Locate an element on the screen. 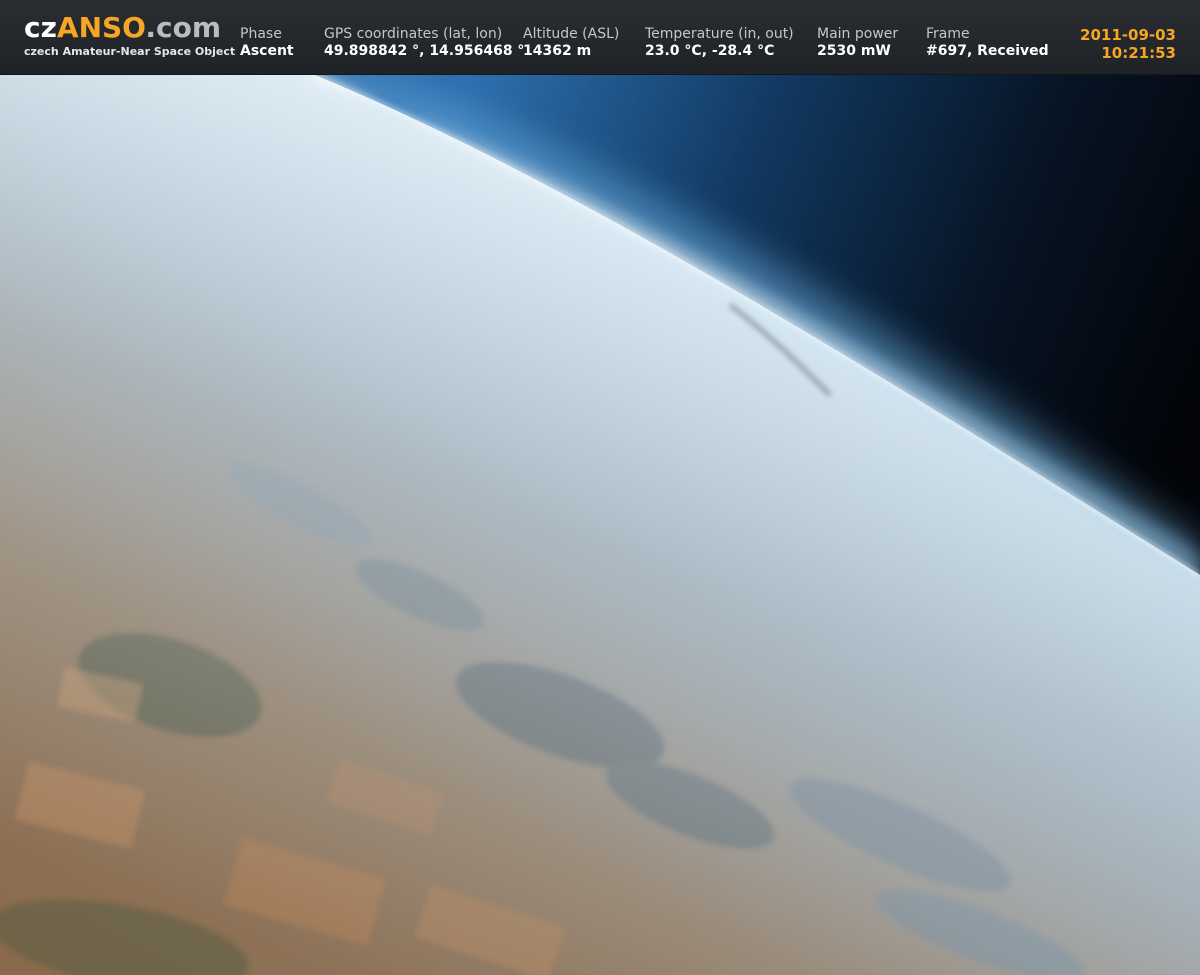 This screenshot has height=975, width=1200. timestamp-date: 2011-09-03 is located at coordinates (1128, 35).